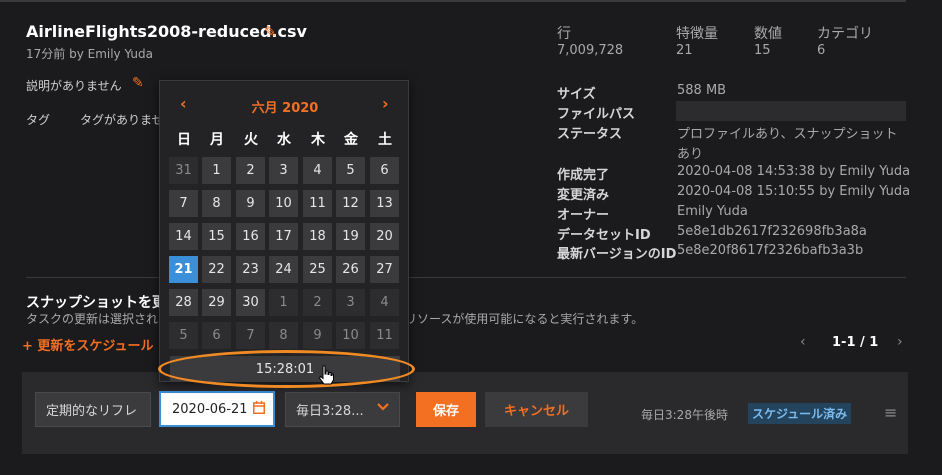 This screenshot has height=475, width=942. I want to click on pagination-text: 1-1 / 1, so click(855, 342).